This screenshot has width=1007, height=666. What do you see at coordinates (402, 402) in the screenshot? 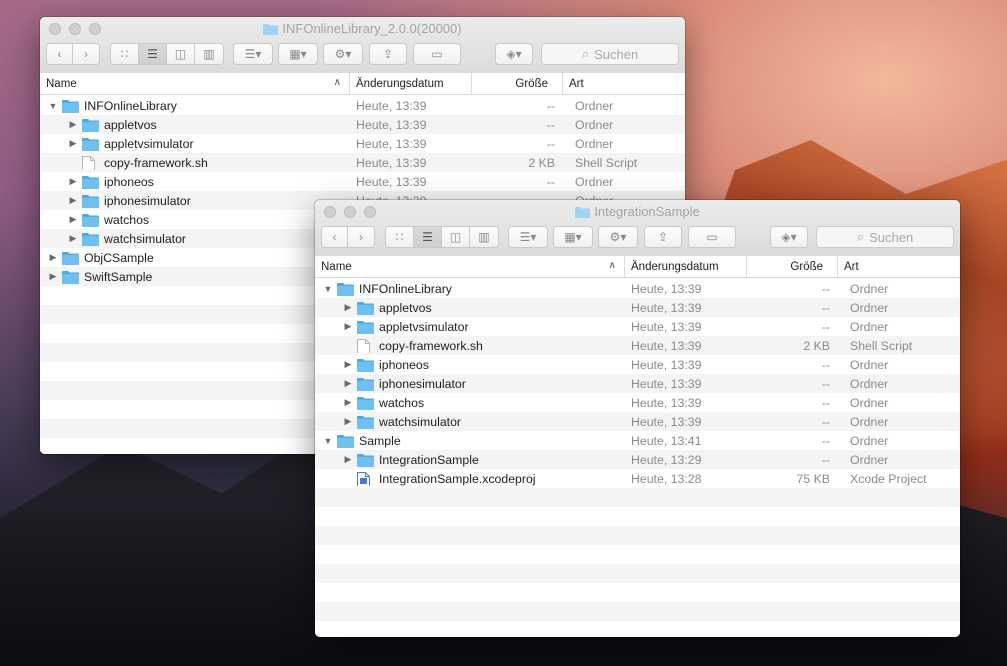
I see `file-name: watchos` at bounding box center [402, 402].